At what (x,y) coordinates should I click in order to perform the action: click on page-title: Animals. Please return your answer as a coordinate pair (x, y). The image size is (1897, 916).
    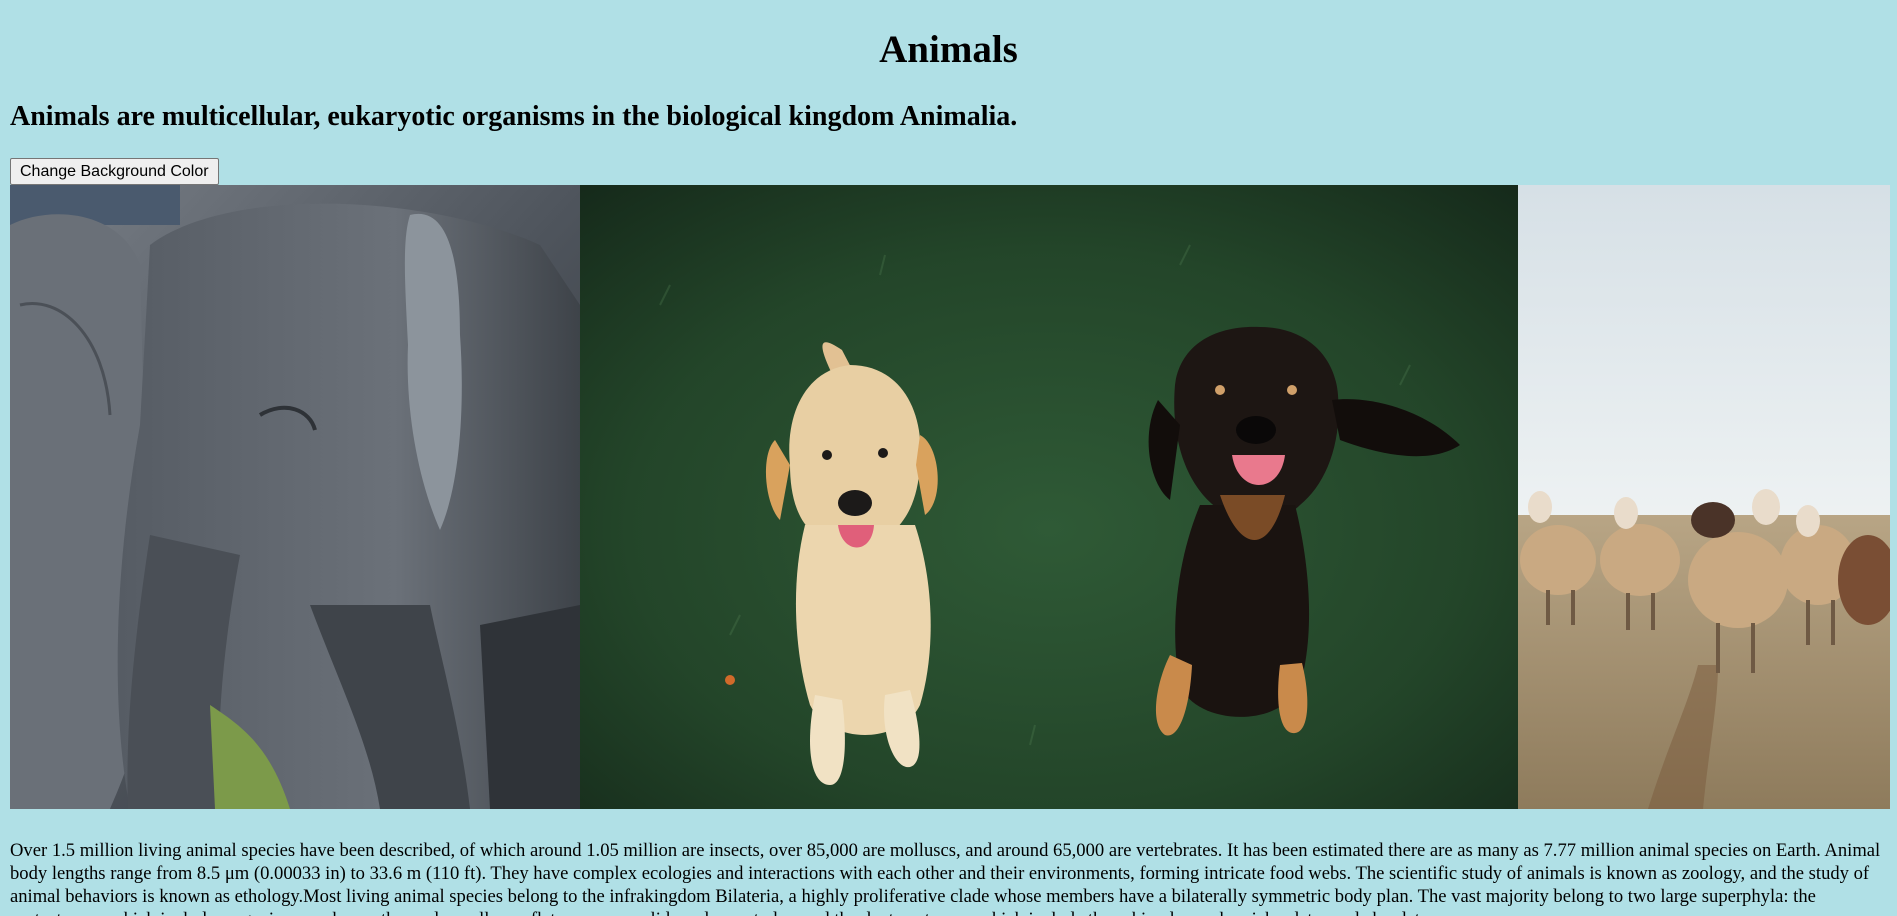
    Looking at the image, I should click on (948, 49).